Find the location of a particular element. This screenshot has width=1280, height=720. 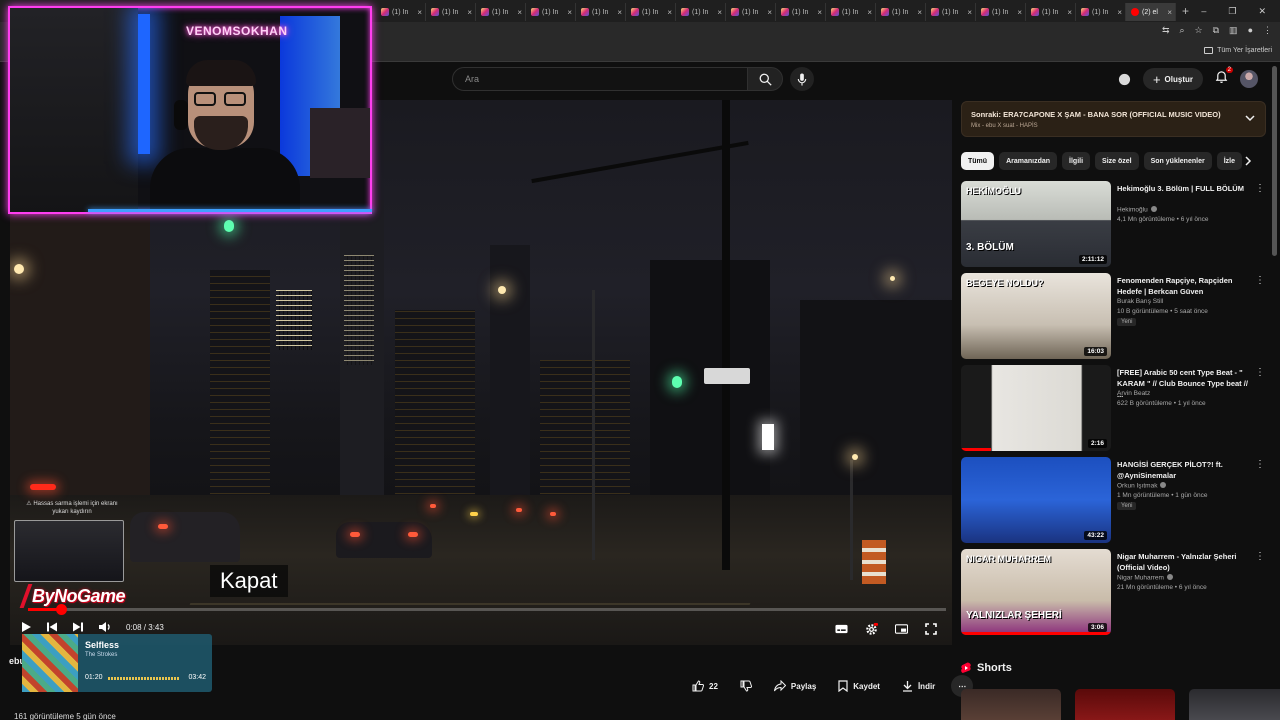

video-thumbnail: 43:22 is located at coordinates (1036, 500).